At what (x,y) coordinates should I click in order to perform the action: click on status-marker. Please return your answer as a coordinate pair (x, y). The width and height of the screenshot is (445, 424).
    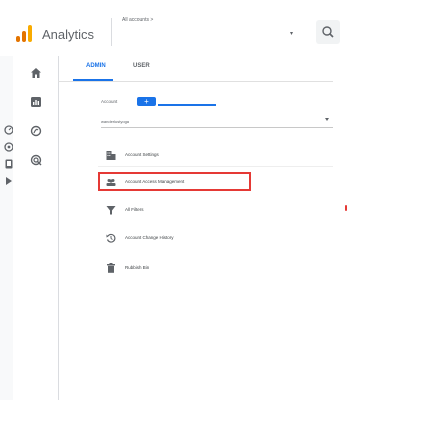
    Looking at the image, I should click on (346, 208).